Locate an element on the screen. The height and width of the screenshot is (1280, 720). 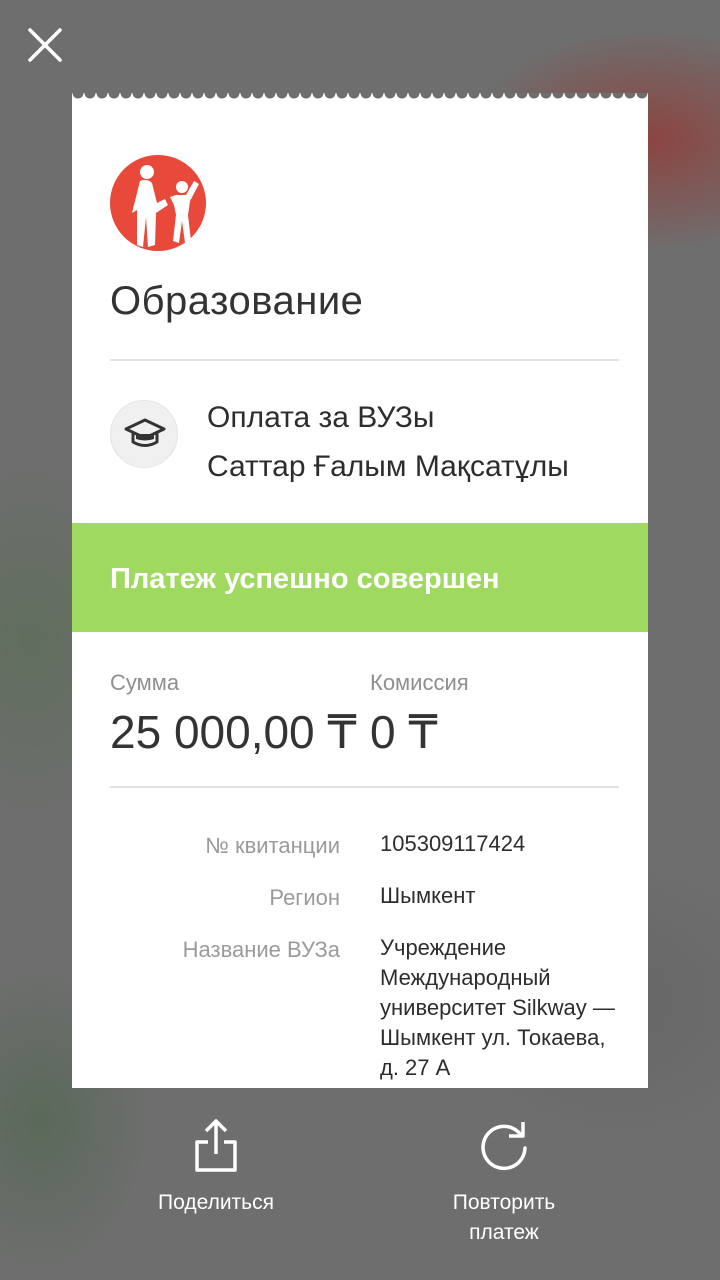
refresh-icon is located at coordinates (504, 1146).